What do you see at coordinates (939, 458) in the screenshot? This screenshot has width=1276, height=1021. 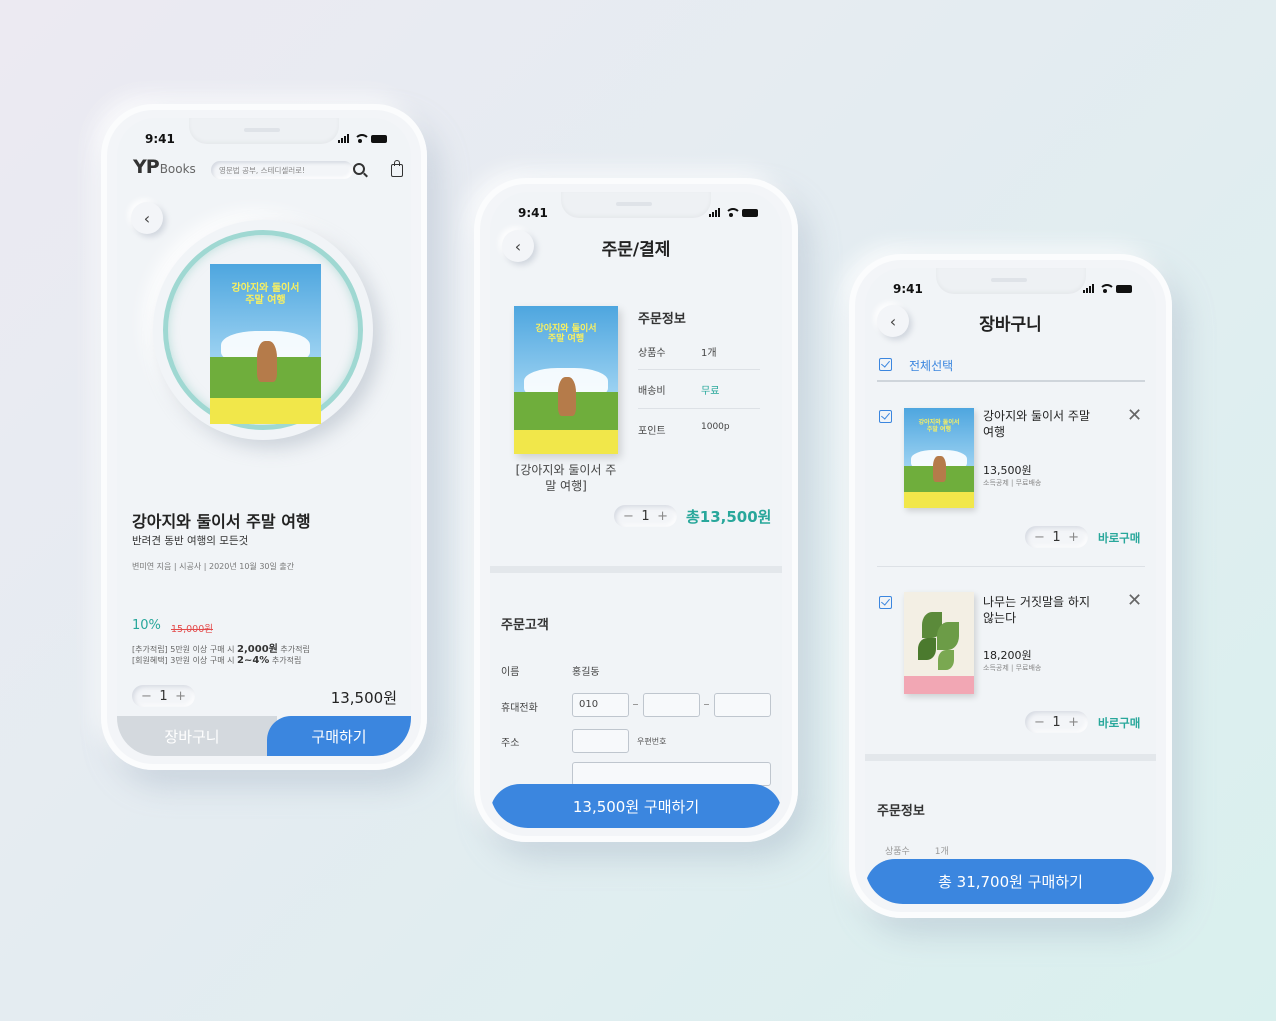 I see `item-1-cover: 강아지와 둘이서 주말 여행` at bounding box center [939, 458].